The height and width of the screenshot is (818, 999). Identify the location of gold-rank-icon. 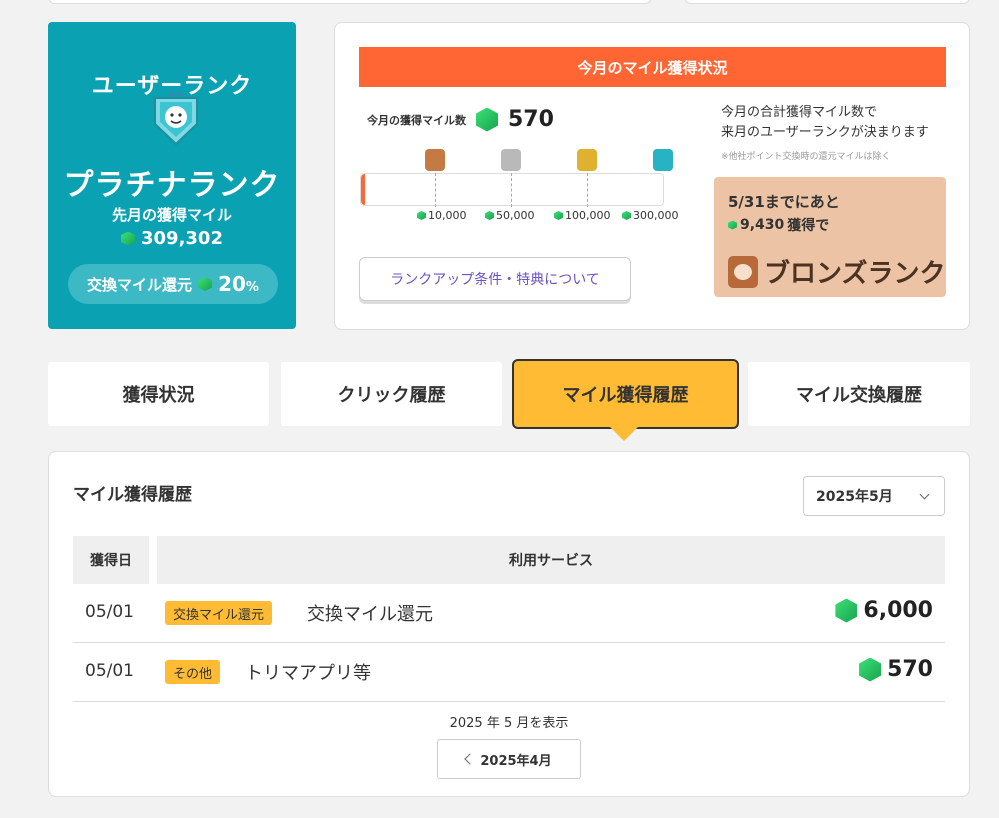
(587, 160).